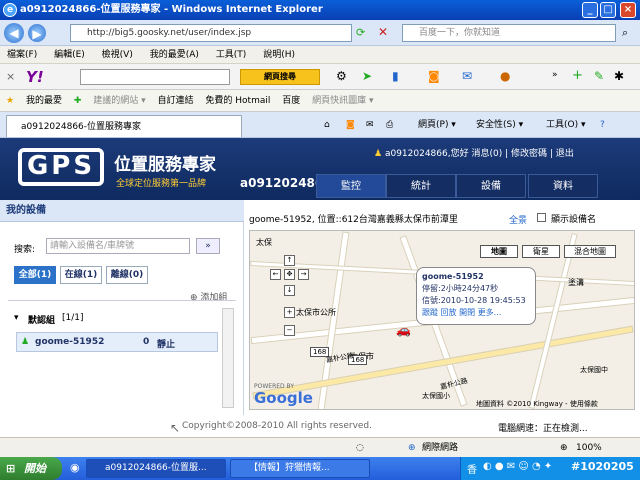  What do you see at coordinates (283, 398) in the screenshot?
I see `google-logo: Google` at bounding box center [283, 398].